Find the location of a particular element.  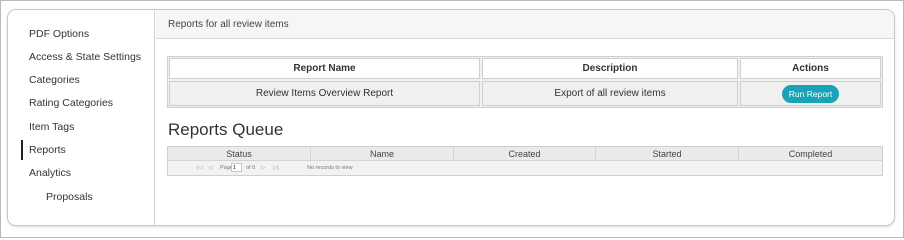

sidebar-item-pdf-options: PDF Options is located at coordinates (87, 34).